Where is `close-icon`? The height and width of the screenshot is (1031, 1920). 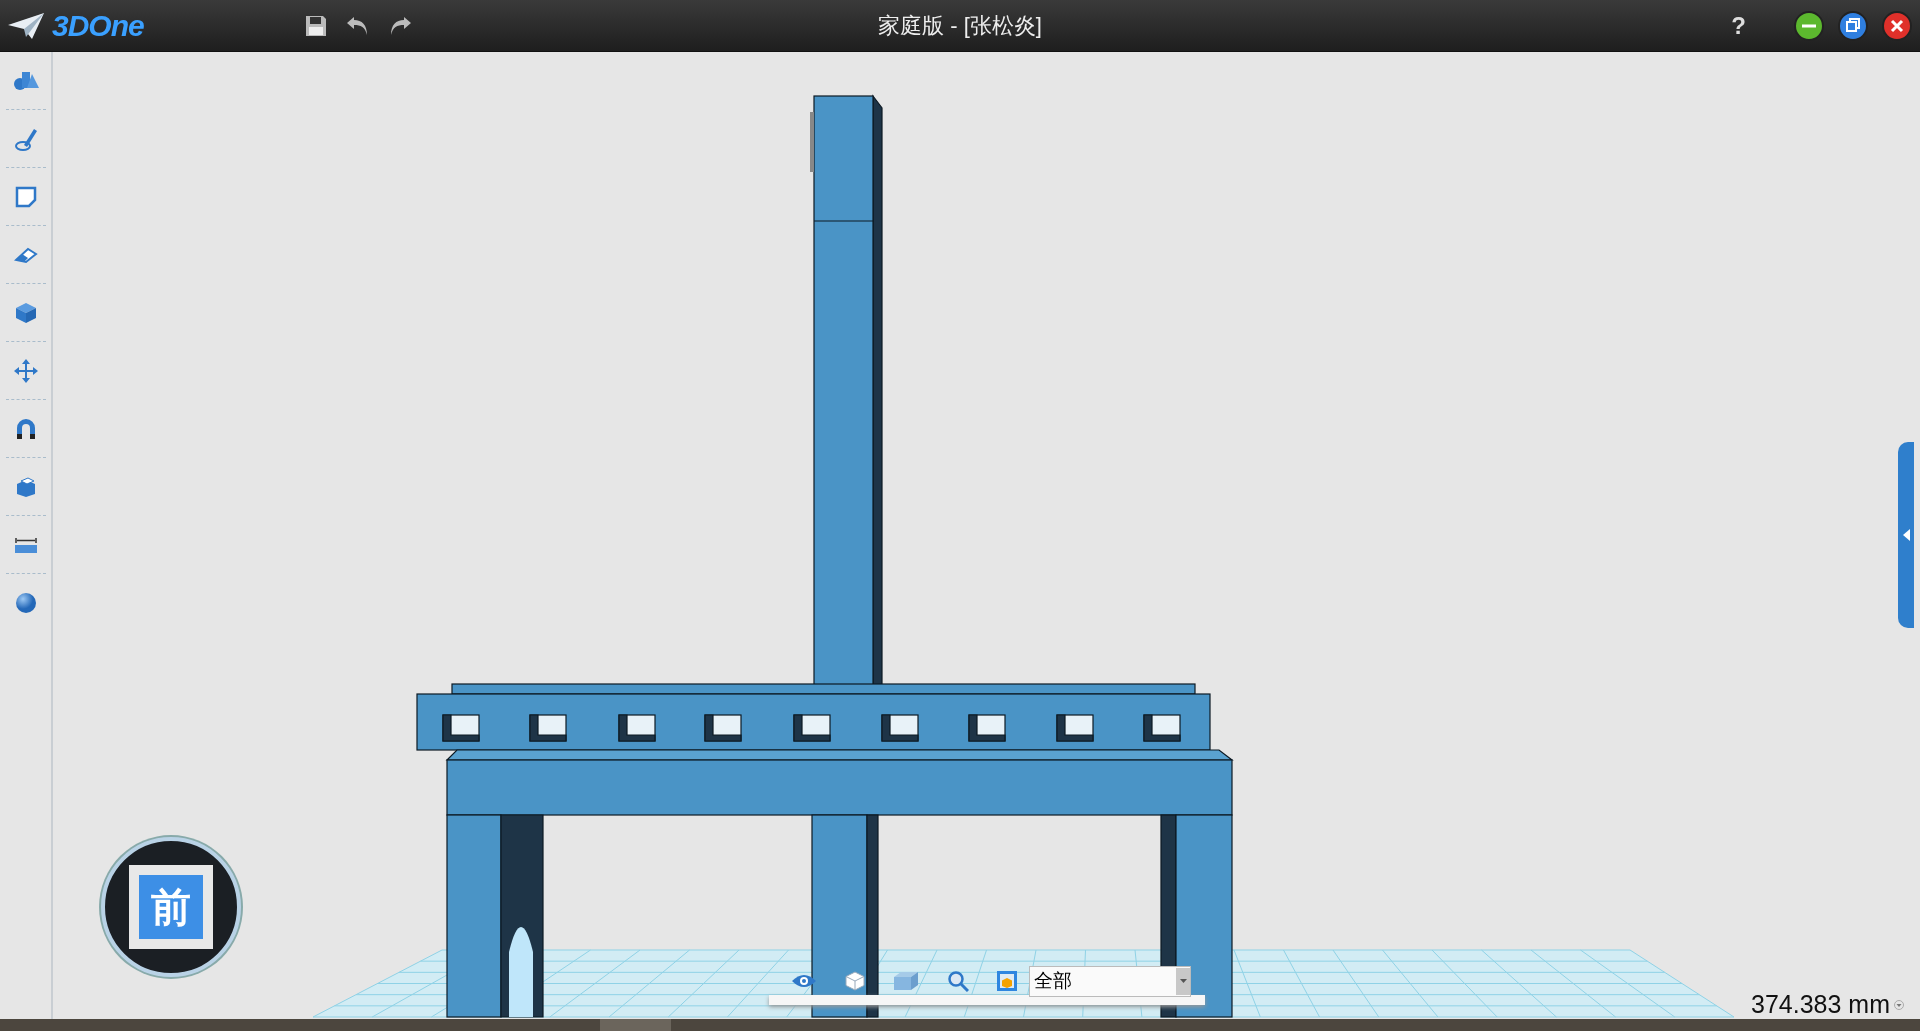
close-icon is located at coordinates (1897, 25).